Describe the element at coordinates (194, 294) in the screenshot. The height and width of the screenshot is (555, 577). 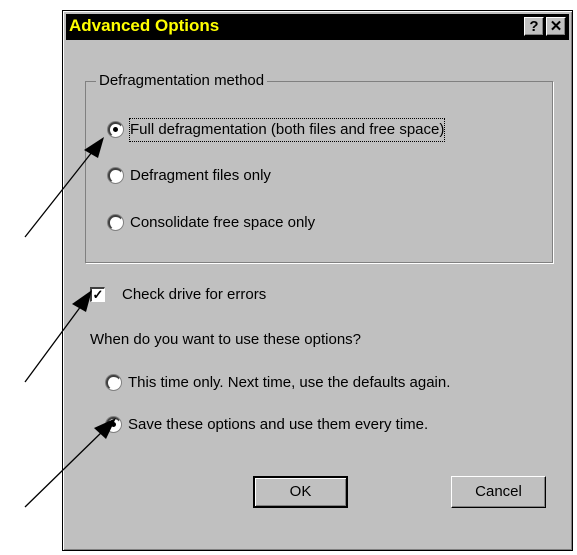
I see `checkbox-label: Check drive for errors` at that location.